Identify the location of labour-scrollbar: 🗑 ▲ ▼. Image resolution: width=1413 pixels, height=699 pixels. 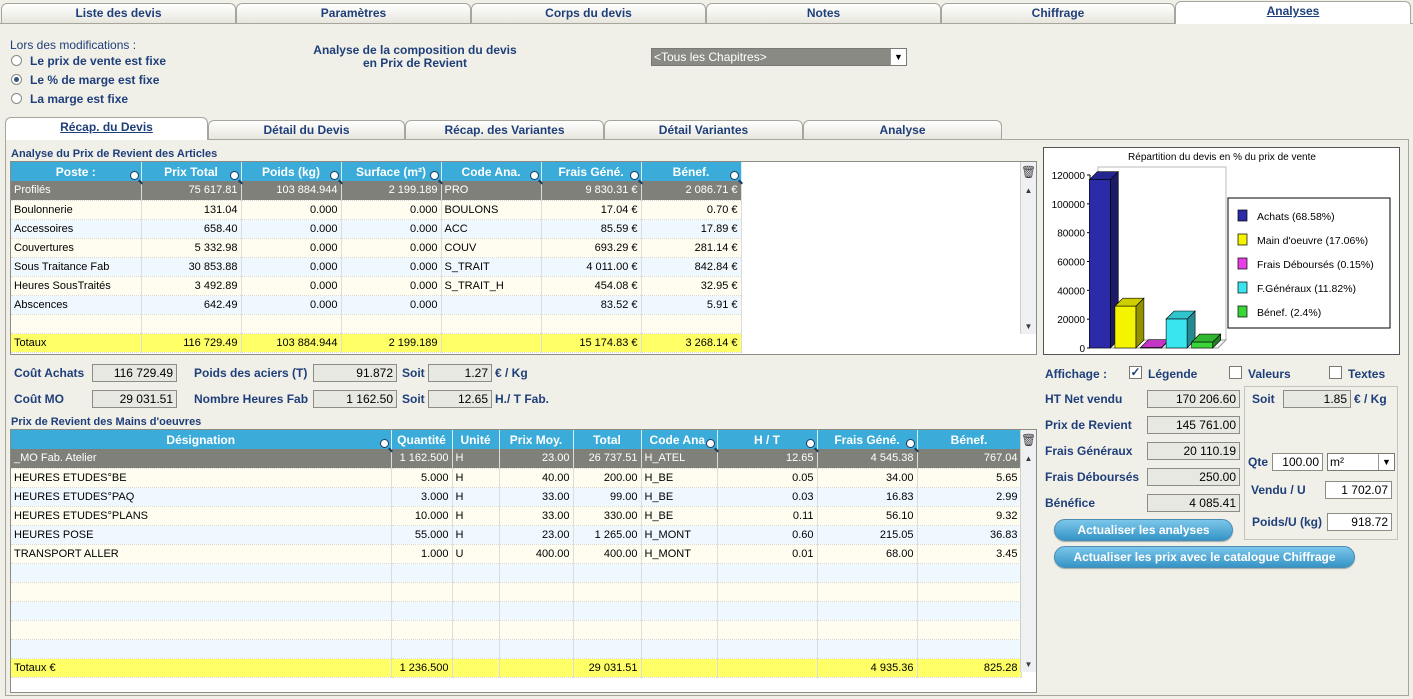
(1028, 551).